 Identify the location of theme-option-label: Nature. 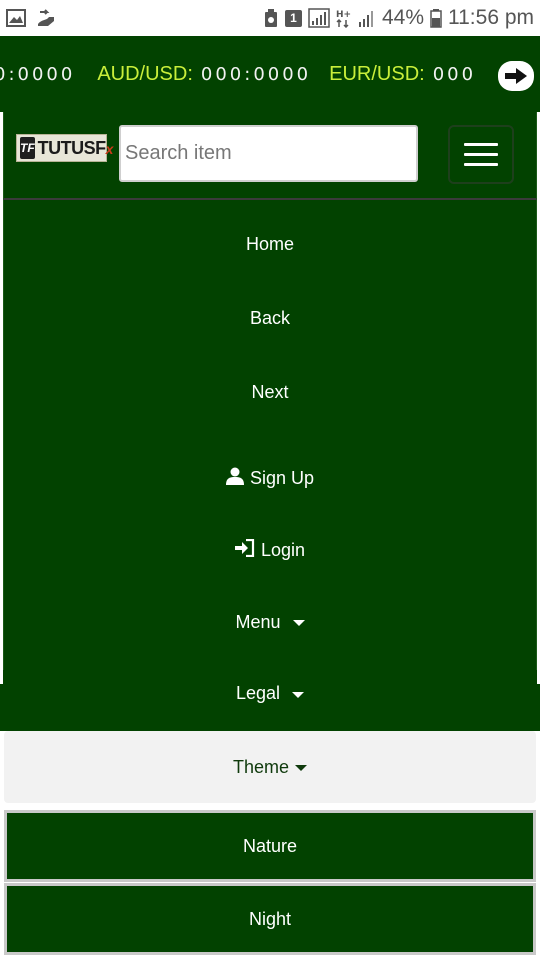
(270, 845).